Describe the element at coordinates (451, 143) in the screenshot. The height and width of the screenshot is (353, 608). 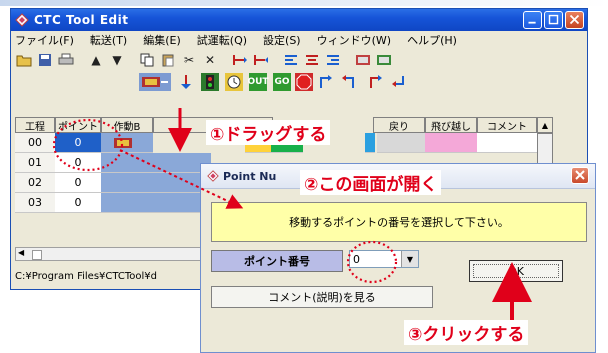
I see `row-jump-cell` at that location.